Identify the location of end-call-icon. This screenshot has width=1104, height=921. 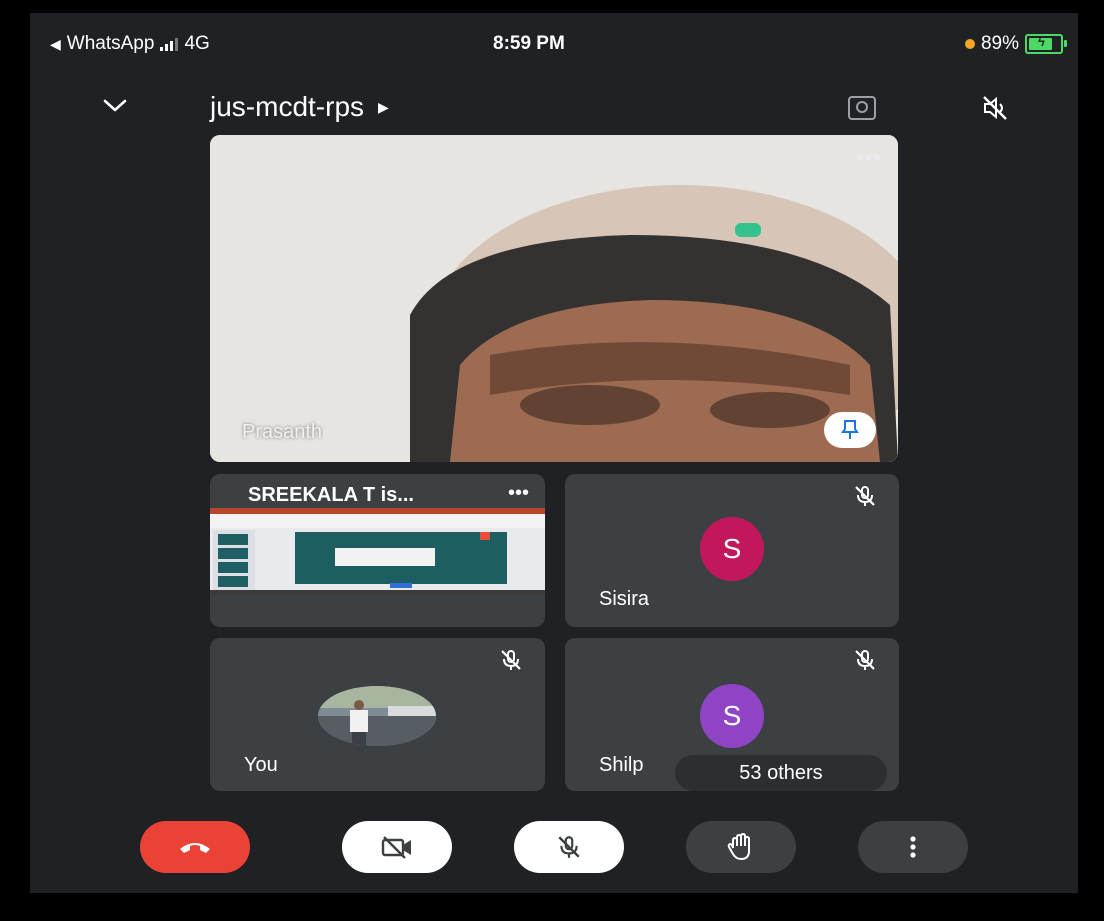
(195, 848).